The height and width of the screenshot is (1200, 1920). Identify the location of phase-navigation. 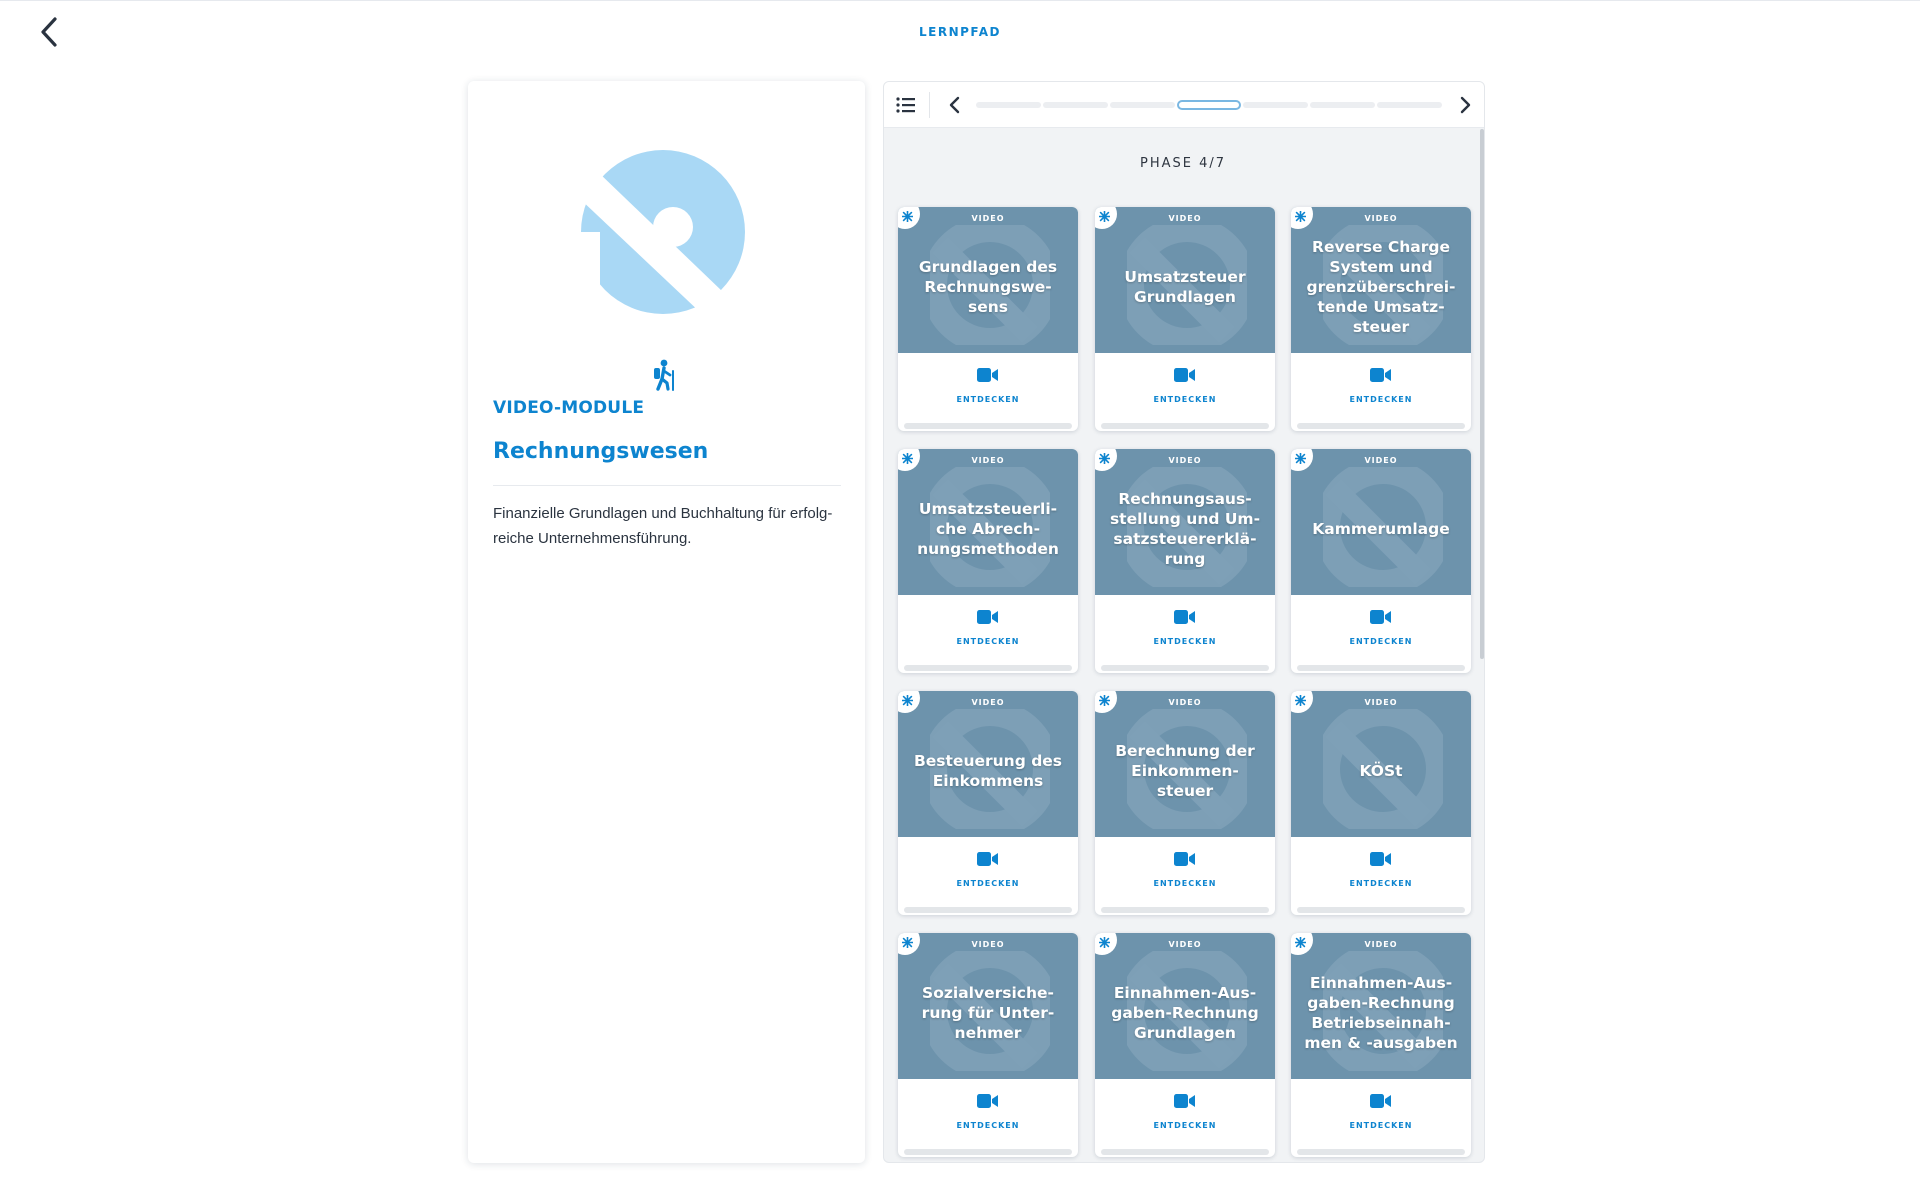
(1184, 105).